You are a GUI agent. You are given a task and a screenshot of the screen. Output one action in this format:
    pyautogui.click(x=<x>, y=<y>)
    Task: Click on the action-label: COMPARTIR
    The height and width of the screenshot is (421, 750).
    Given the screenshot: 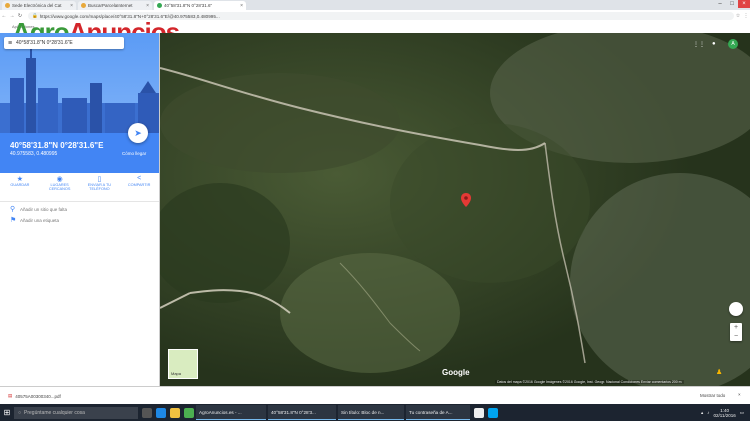 What is the action you would take?
    pyautogui.click(x=139, y=185)
    